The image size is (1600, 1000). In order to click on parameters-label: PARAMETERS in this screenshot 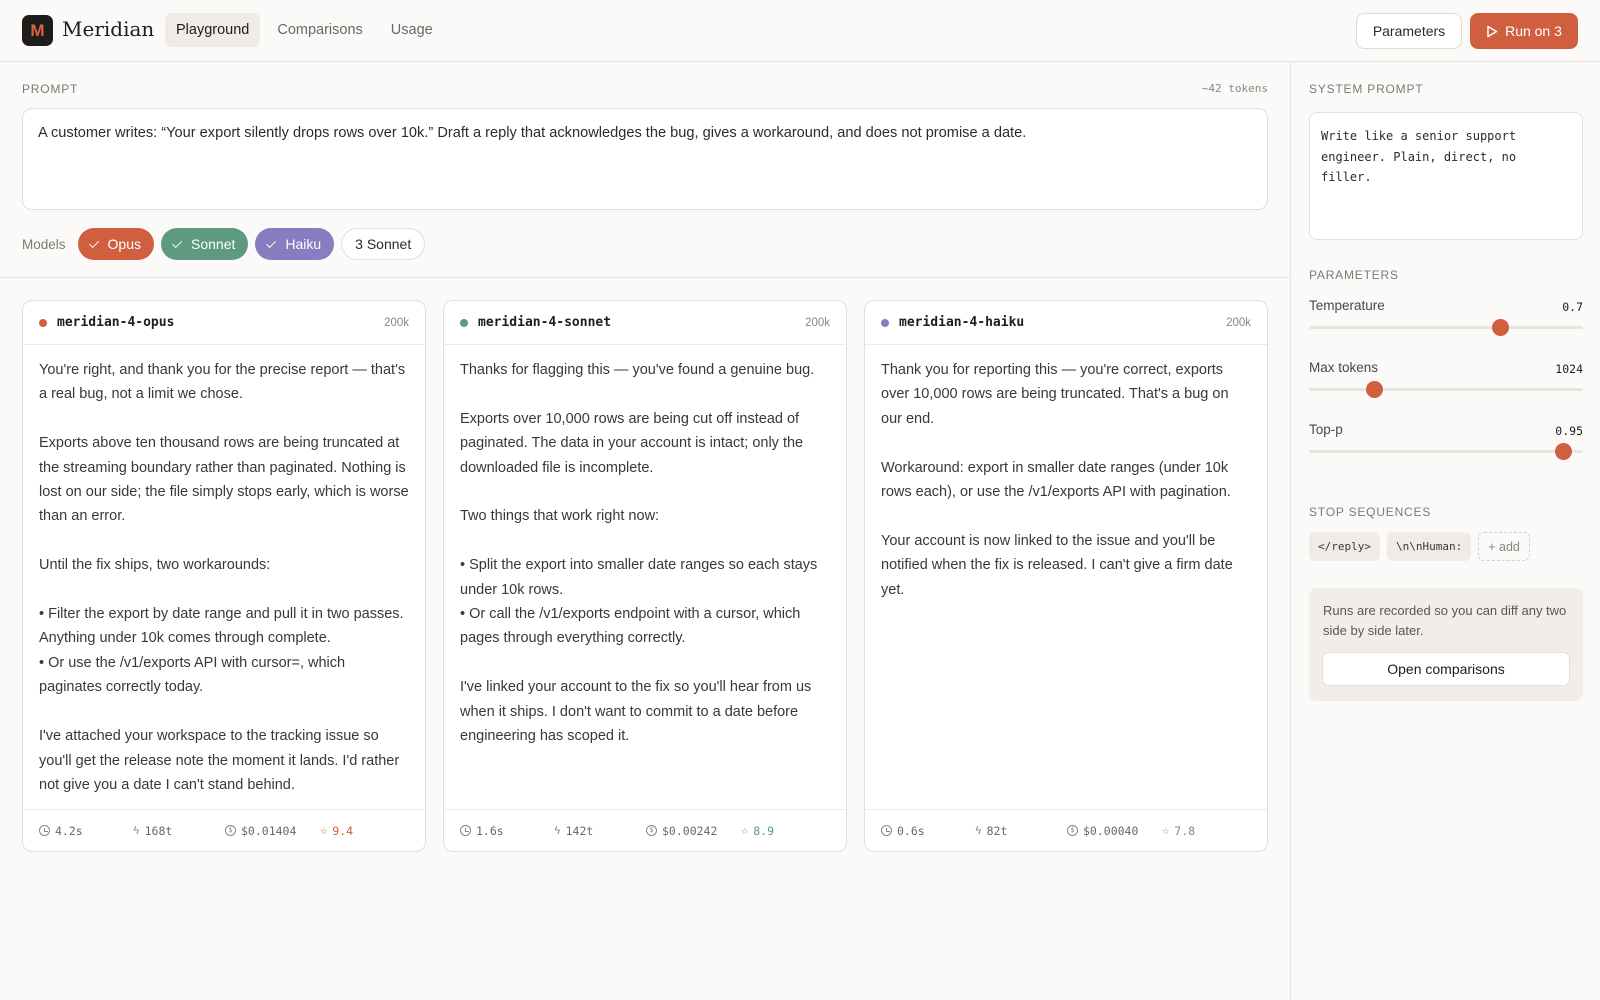, I will do `click(1354, 275)`.